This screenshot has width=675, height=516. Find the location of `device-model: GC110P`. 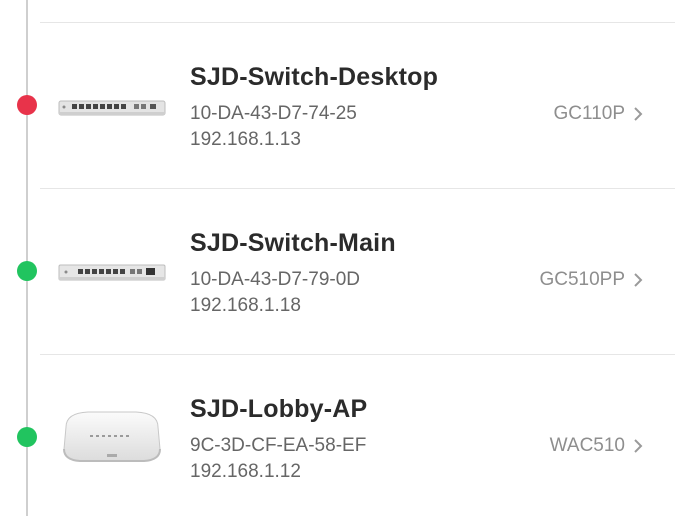

device-model: GC110P is located at coordinates (589, 113).